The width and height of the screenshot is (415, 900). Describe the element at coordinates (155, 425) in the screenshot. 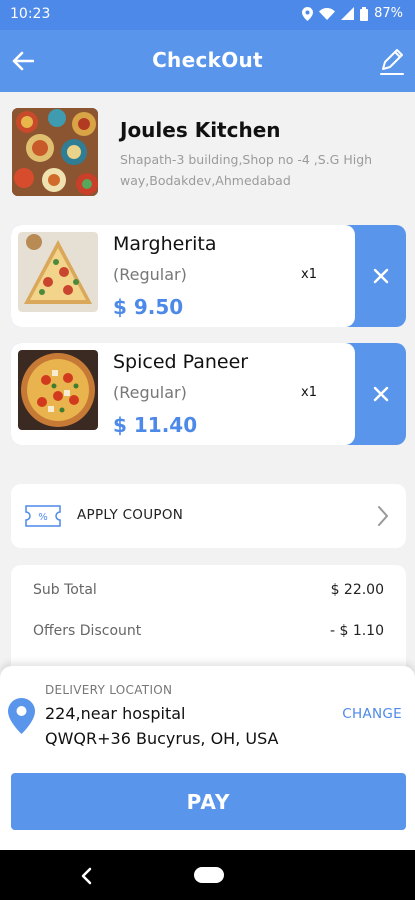

I see `item-price: $ 11.40` at that location.